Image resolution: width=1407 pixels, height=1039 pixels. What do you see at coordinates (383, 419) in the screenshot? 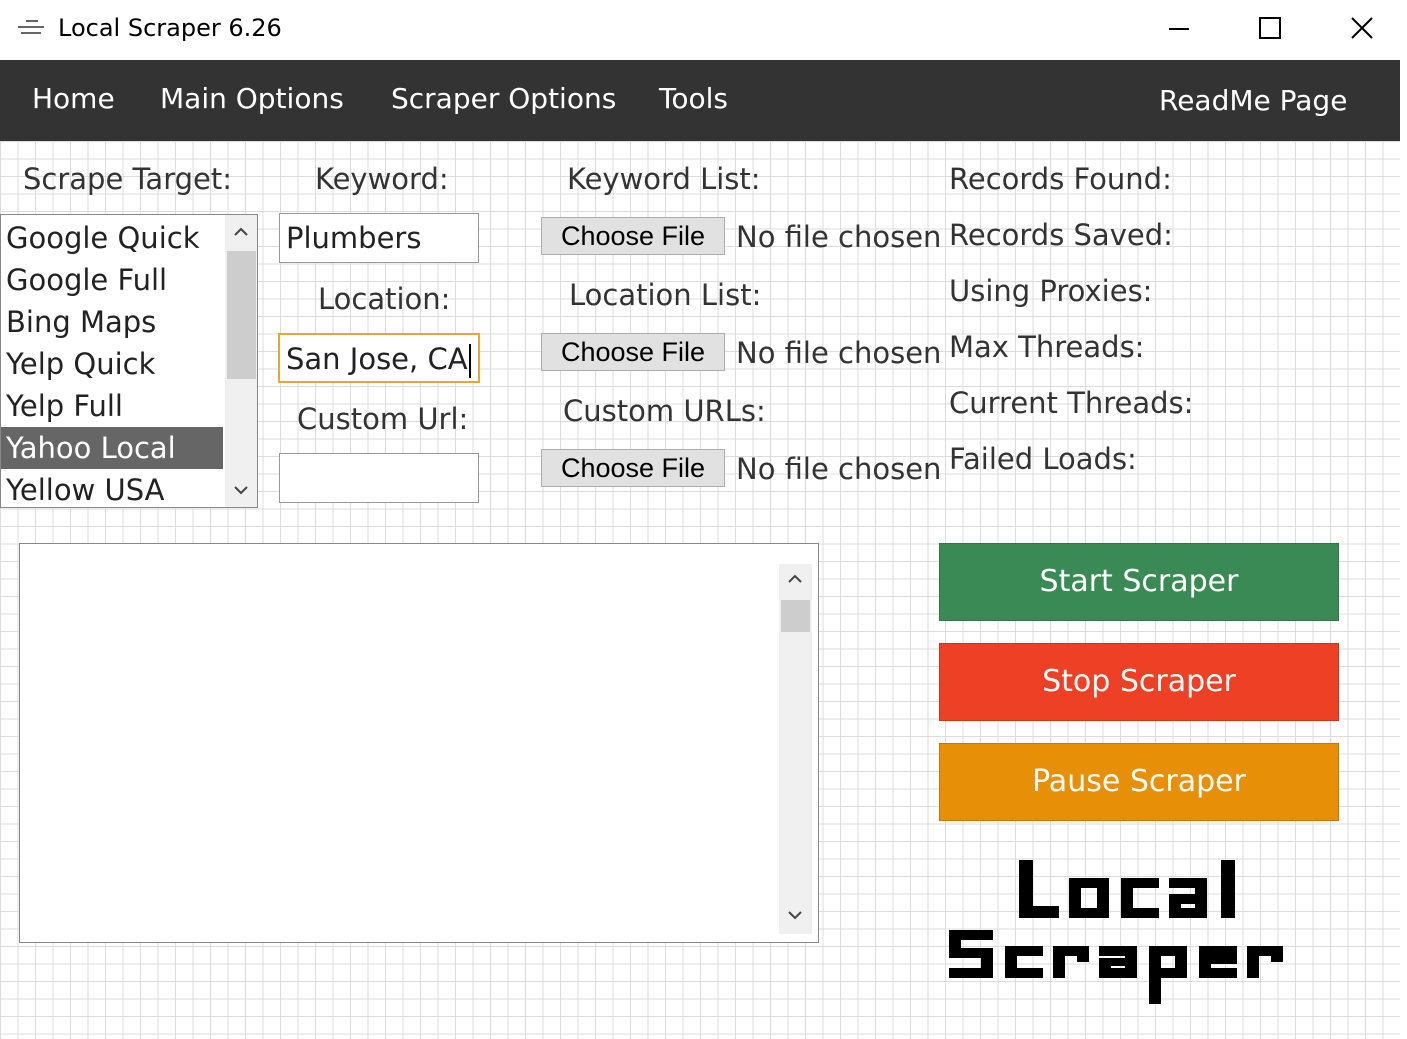
I see `custom-url-label: Custom Url:` at bounding box center [383, 419].